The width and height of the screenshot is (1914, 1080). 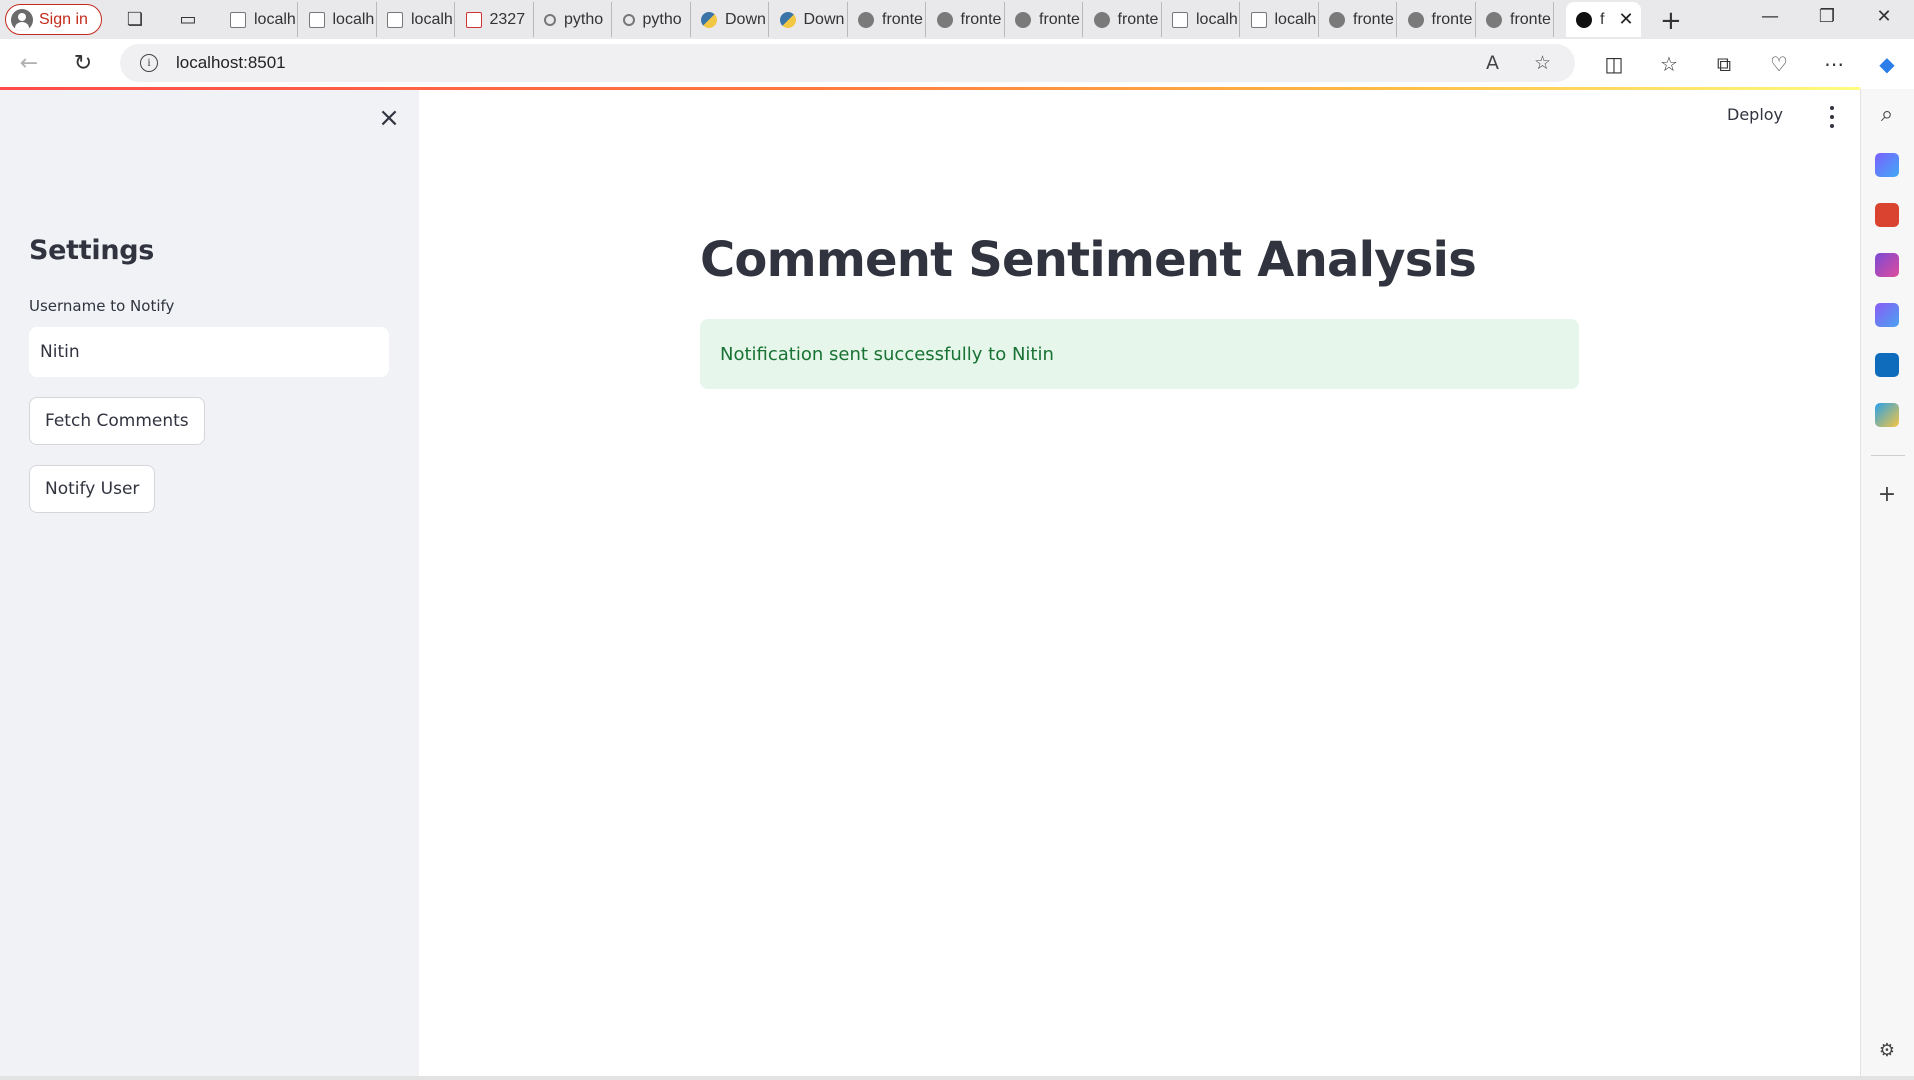 What do you see at coordinates (1887, 64) in the screenshot?
I see `copilot-icon: ◆` at bounding box center [1887, 64].